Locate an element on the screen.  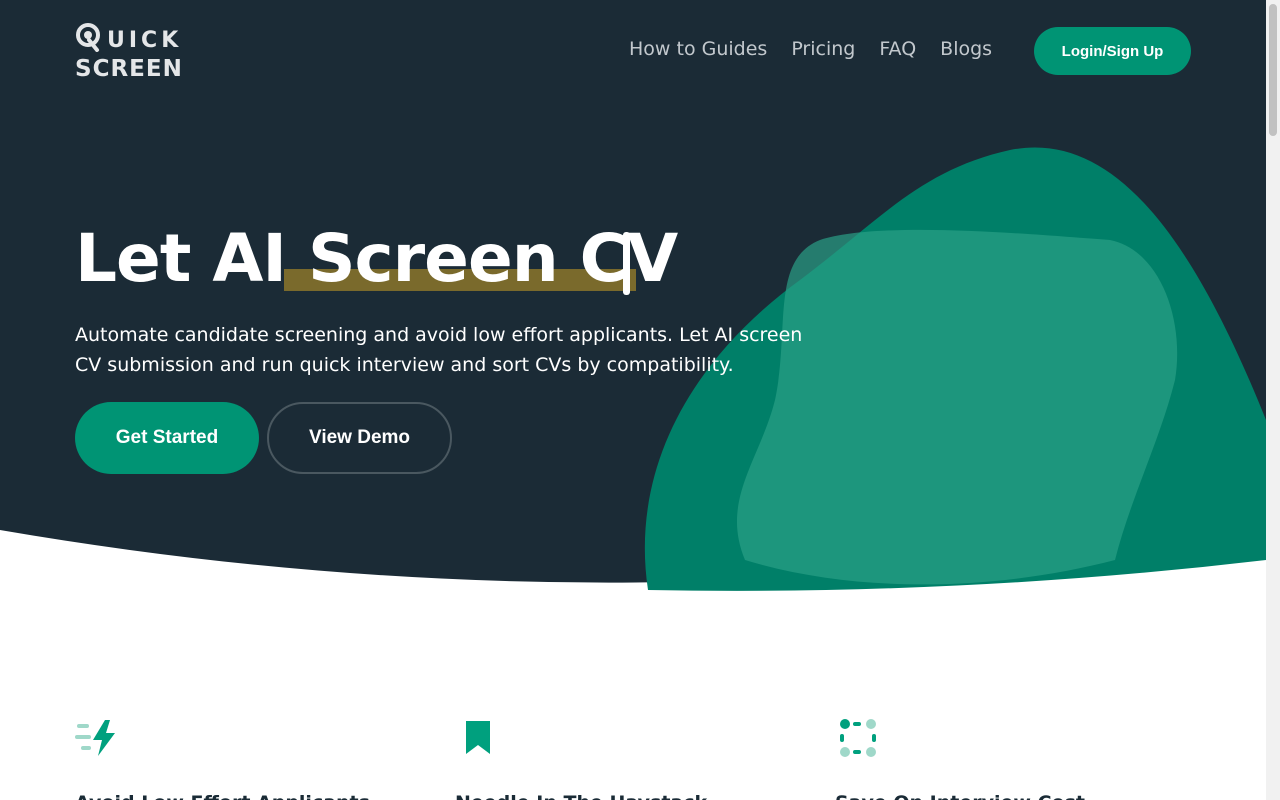
nav-how-to-guides: How to Guides is located at coordinates (698, 49).